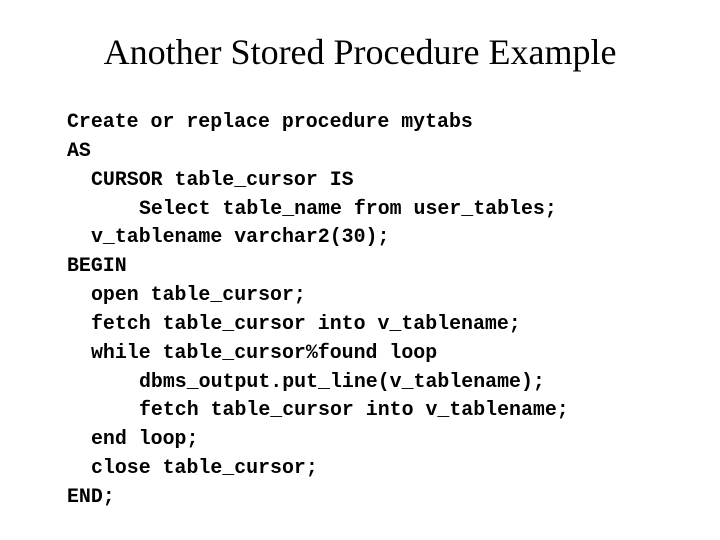  I want to click on code-line: Select table_name from user_tables;, so click(348, 208).